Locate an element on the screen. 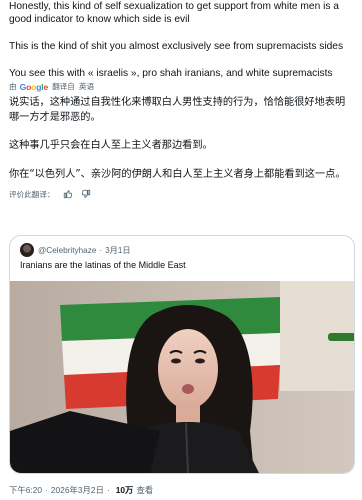 This screenshot has height=500, width=362. post-time: 下午6:20 is located at coordinates (25, 490).